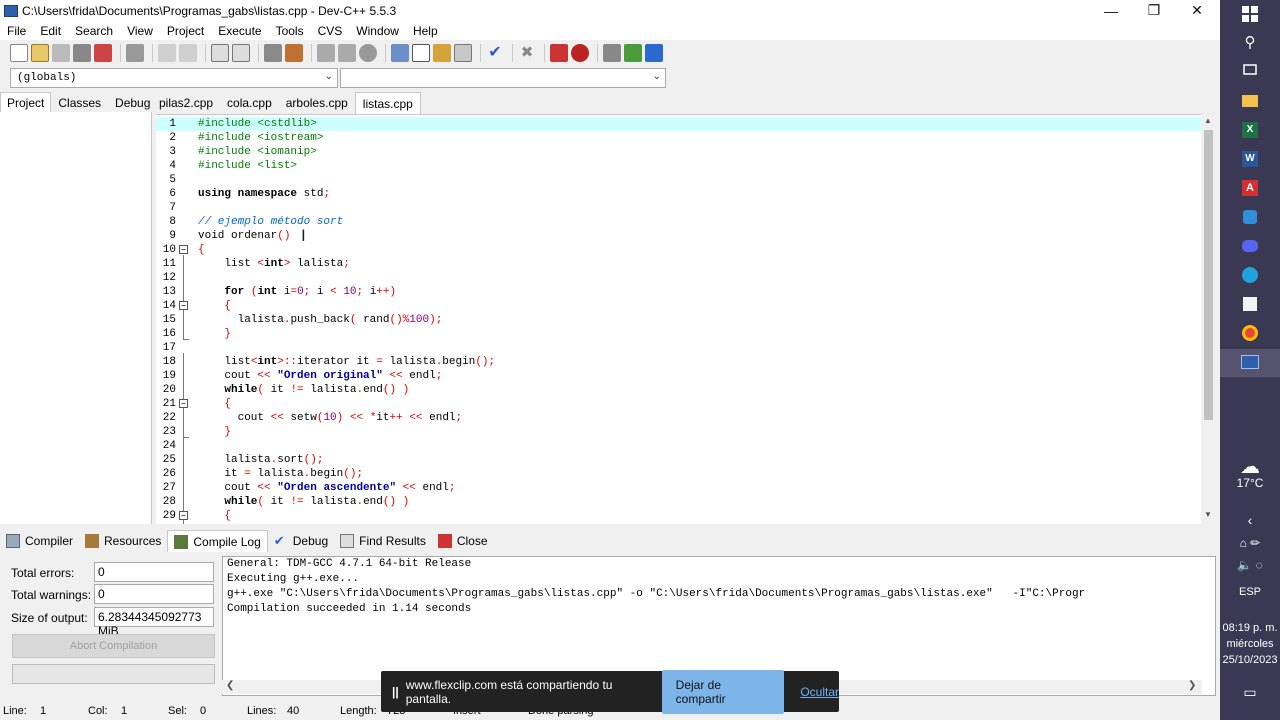  What do you see at coordinates (1111, 10) in the screenshot?
I see `minimize-button: —` at bounding box center [1111, 10].